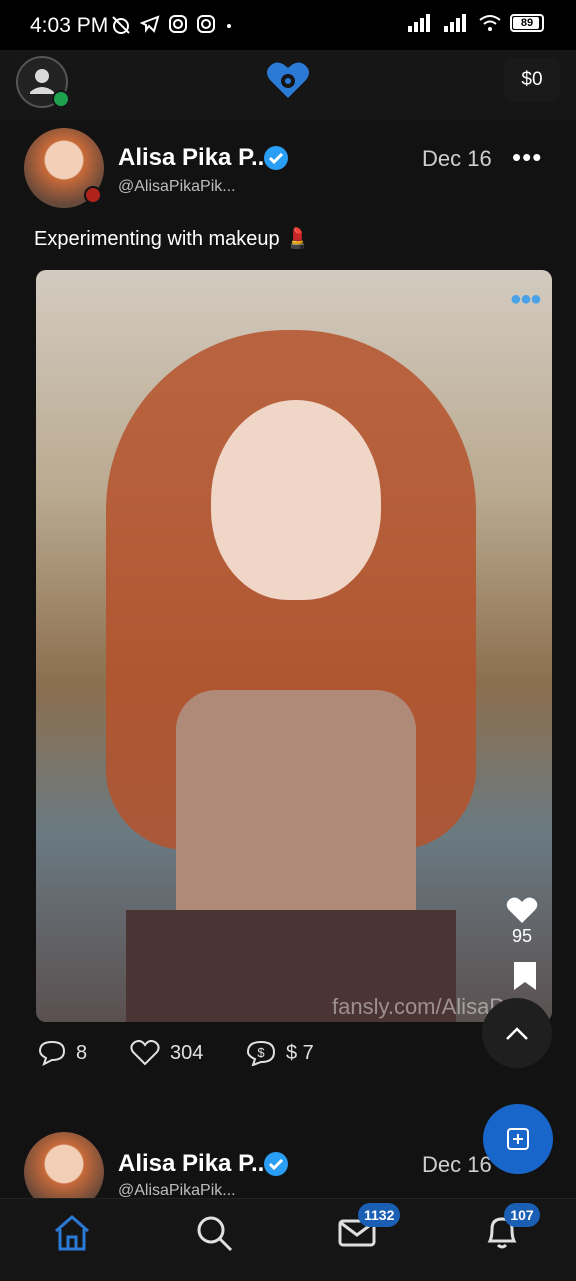 This screenshot has height=1281, width=576. What do you see at coordinates (418, 1006) in the screenshot?
I see `watermark: fansly.com/AlisaP` at bounding box center [418, 1006].